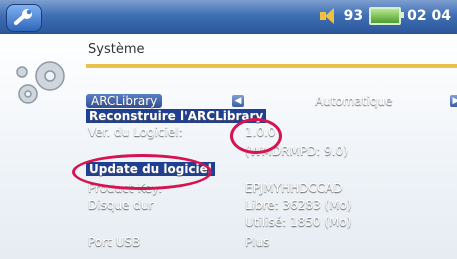 This screenshot has width=457, height=259. What do you see at coordinates (40, 82) in the screenshot?
I see `gears-icon` at bounding box center [40, 82].